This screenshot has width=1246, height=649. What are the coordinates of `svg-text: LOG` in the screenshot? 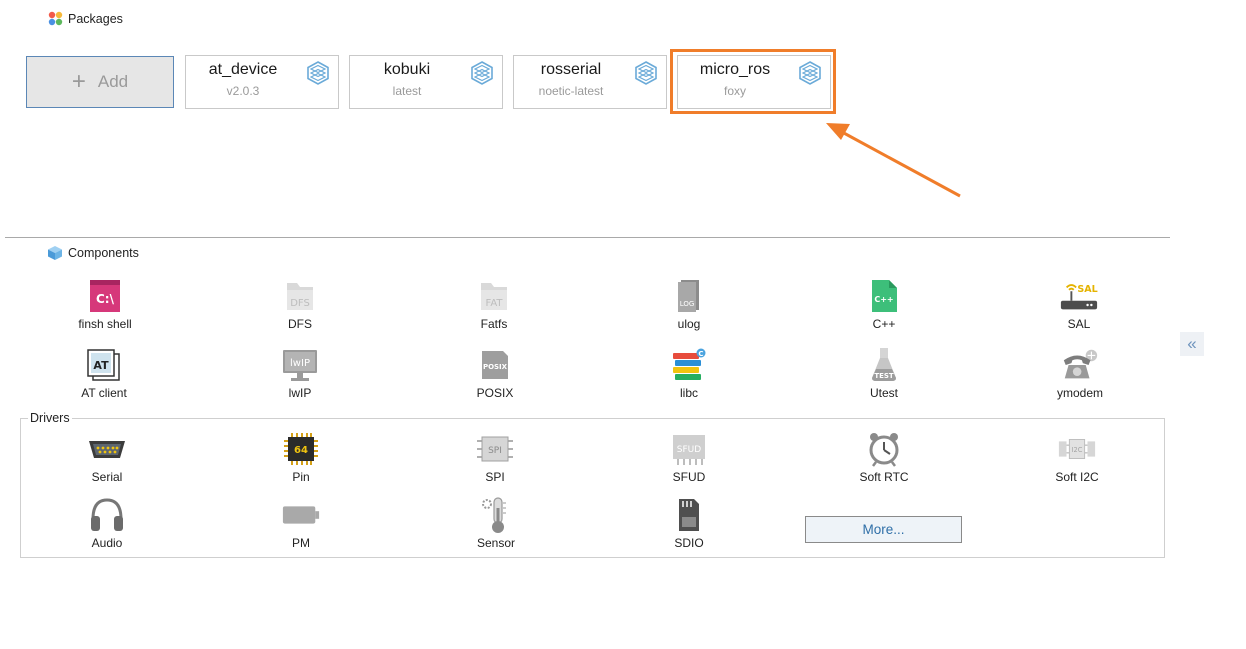 It's located at (687, 304).